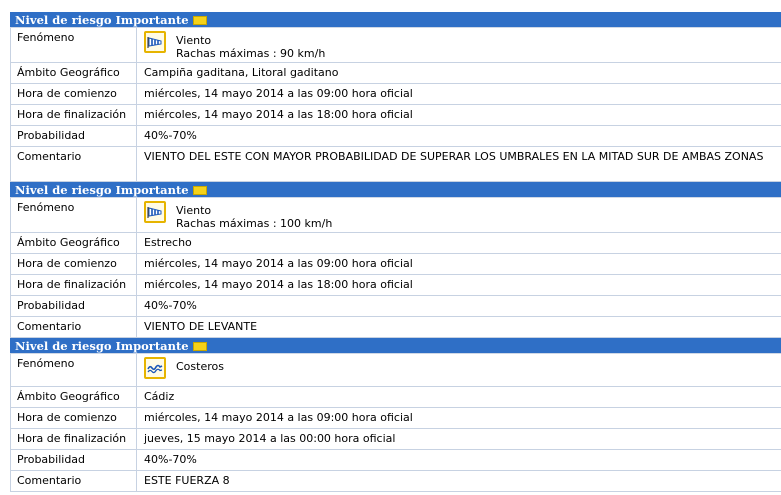 Image resolution: width=781 pixels, height=495 pixels. Describe the element at coordinates (200, 366) in the screenshot. I see `phenomenon-name: Costeros` at that location.